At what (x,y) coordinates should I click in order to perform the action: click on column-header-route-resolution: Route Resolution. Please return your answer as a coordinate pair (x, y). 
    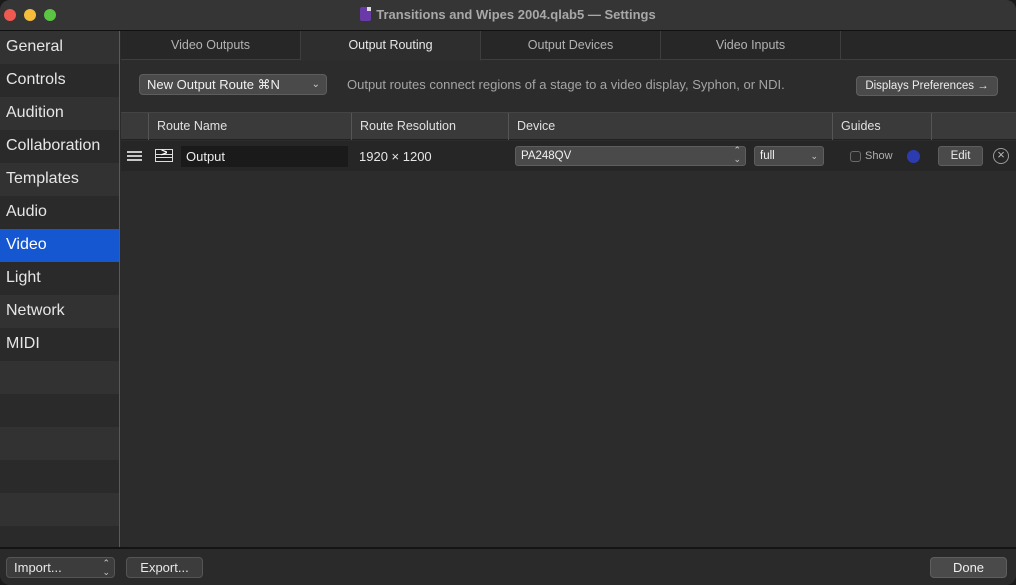
    Looking at the image, I should click on (429, 126).